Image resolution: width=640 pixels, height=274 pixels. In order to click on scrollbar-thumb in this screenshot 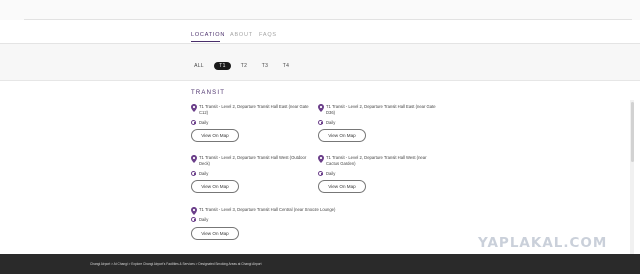, I will do `click(632, 132)`.